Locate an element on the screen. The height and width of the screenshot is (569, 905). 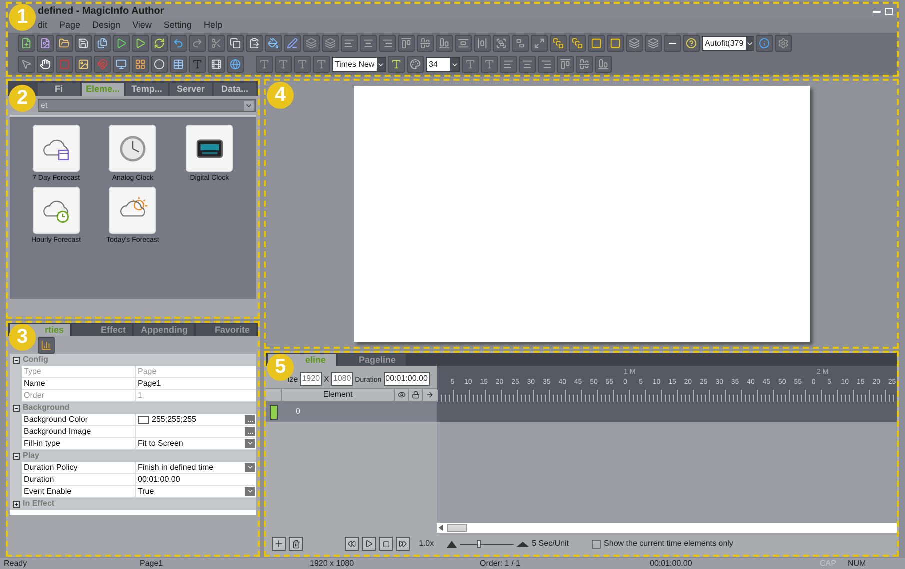
rewind-button is located at coordinates (352, 544).